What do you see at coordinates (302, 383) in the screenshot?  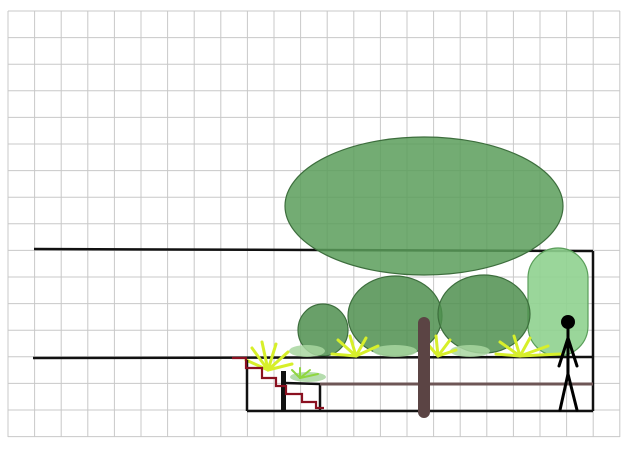 I see `planter-inner-top` at bounding box center [302, 383].